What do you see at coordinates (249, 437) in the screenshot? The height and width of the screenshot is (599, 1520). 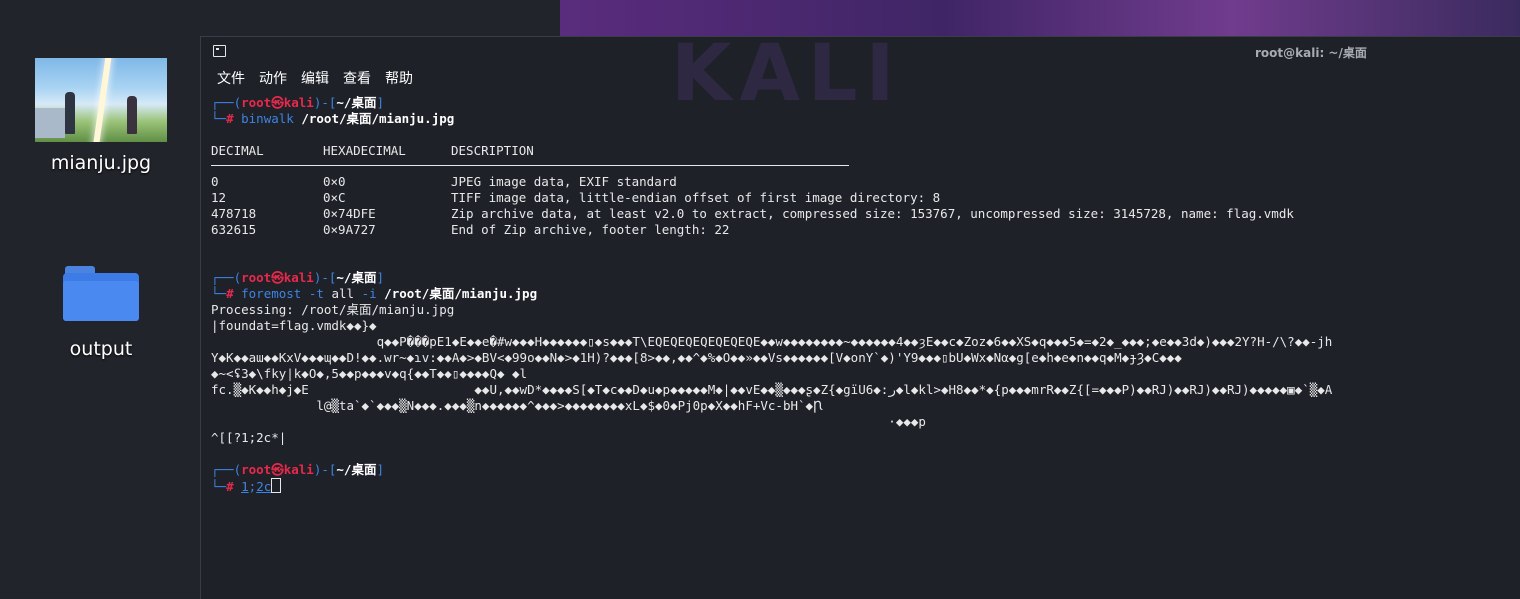 I see `output-line: ^[[?1;2c*|` at bounding box center [249, 437].